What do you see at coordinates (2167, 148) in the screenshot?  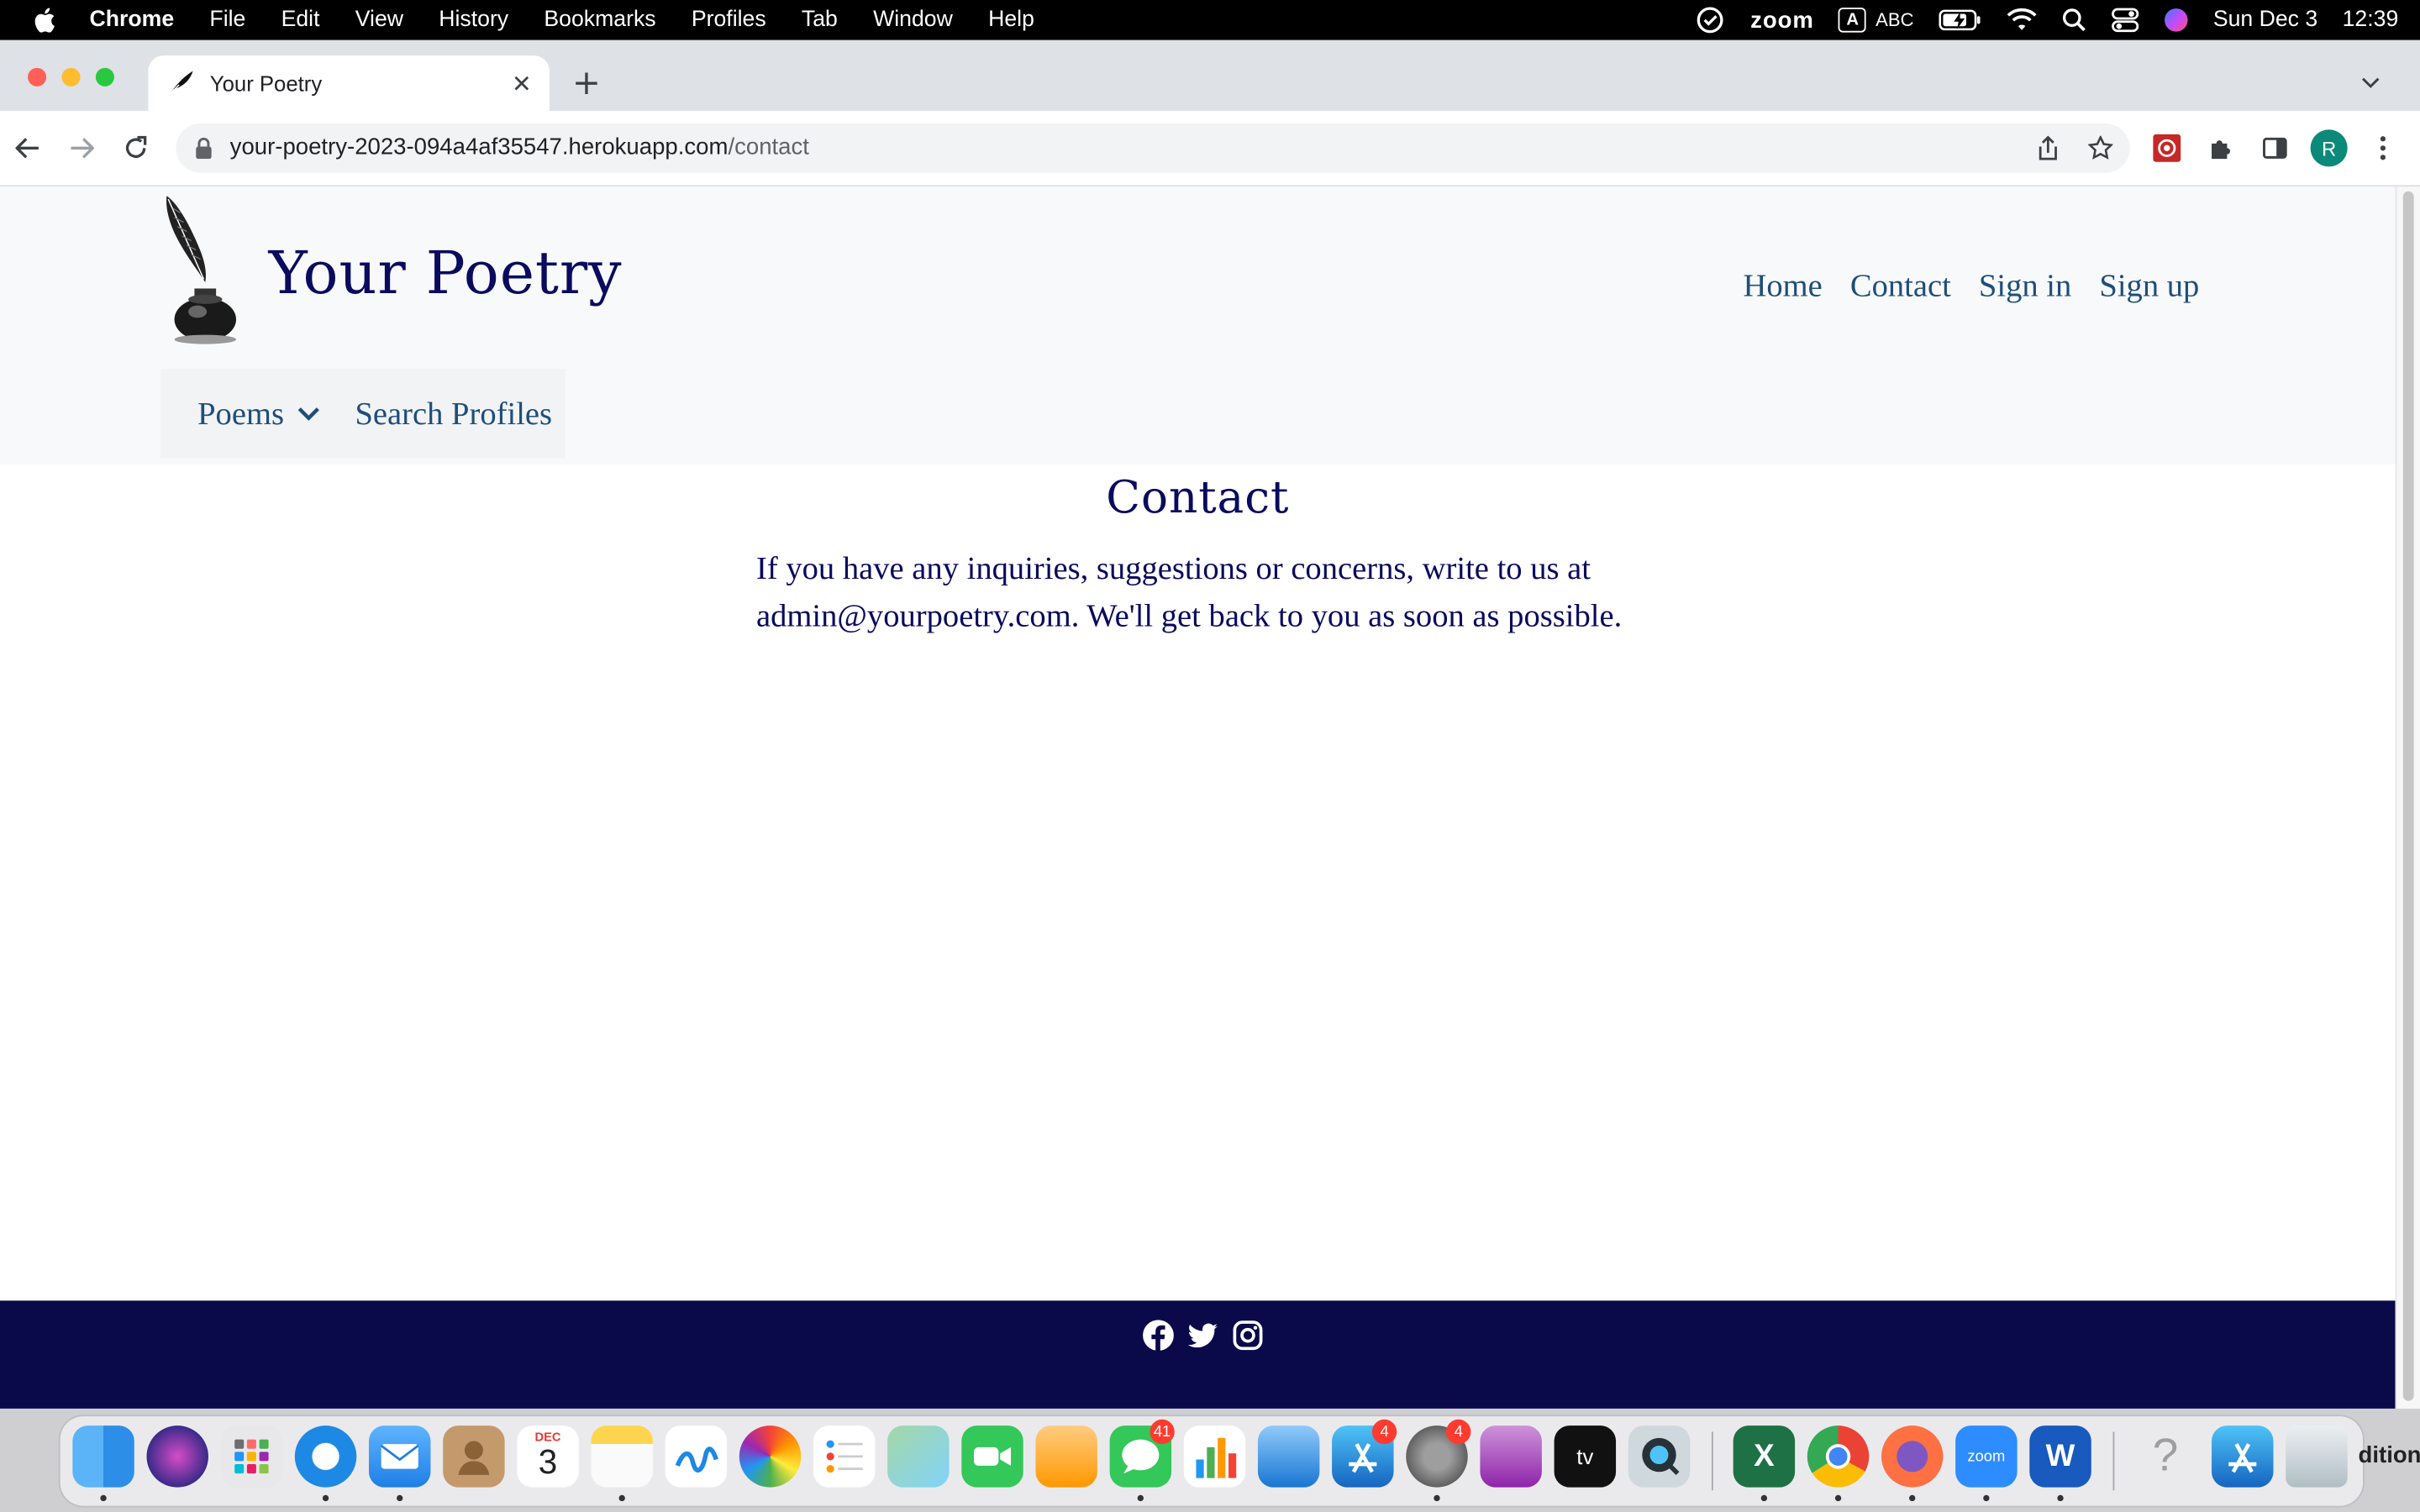 I see `extension-red-icon` at bounding box center [2167, 148].